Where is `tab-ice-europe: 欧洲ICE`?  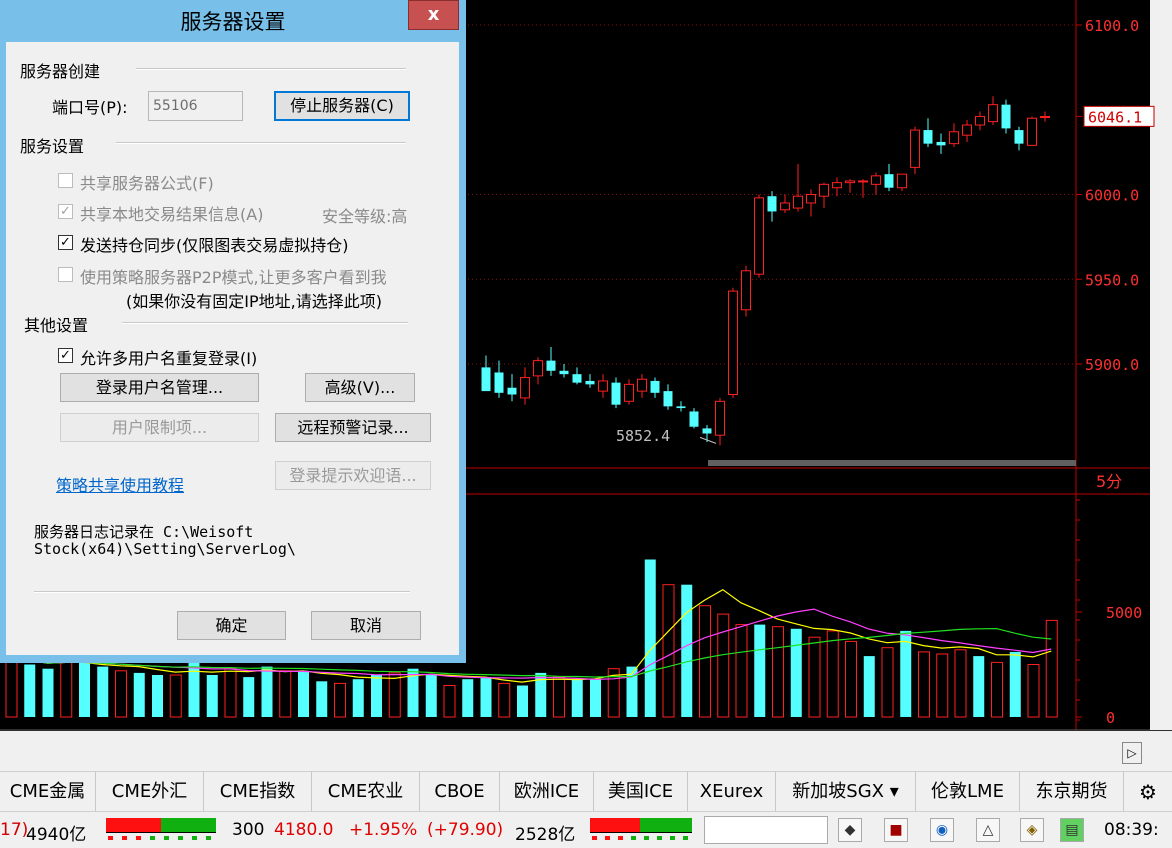
tab-ice-europe: 欧洲ICE is located at coordinates (547, 792).